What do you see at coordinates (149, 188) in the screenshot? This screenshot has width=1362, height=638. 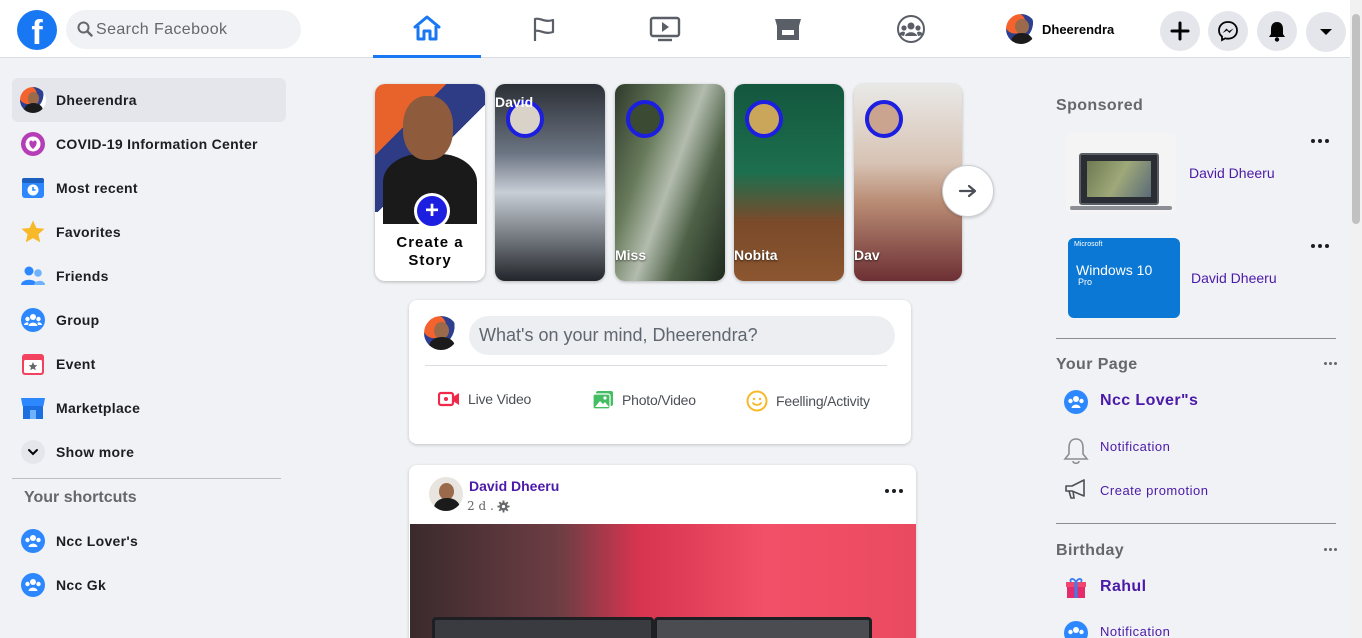 I see `sidebar-item-most-recent: Most recent` at bounding box center [149, 188].